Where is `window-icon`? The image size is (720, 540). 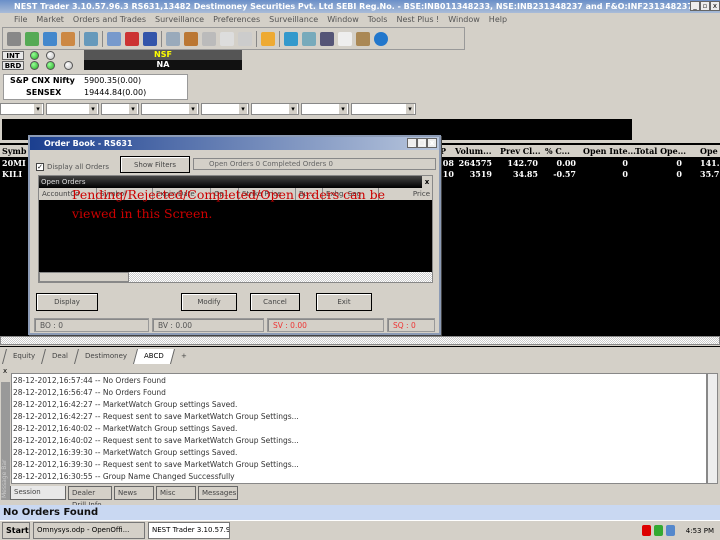 window-icon is located at coordinates (291, 38).